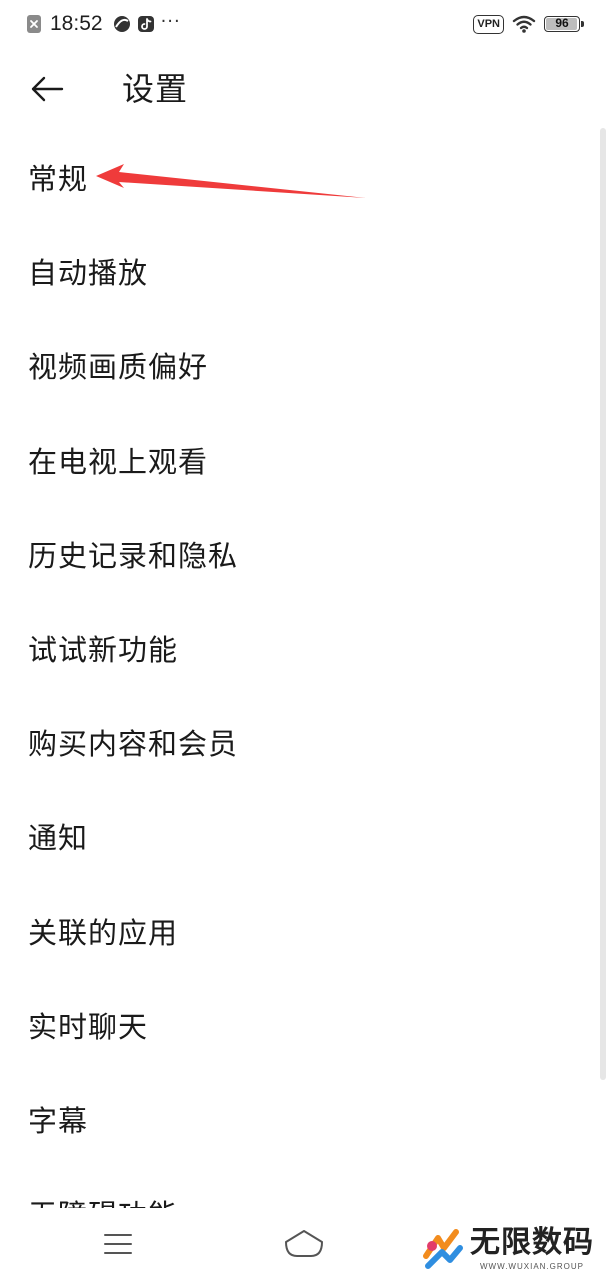 This screenshot has height=1280, width=606. I want to click on settings-item-history-privacy: 历史记录和隐私, so click(299, 554).